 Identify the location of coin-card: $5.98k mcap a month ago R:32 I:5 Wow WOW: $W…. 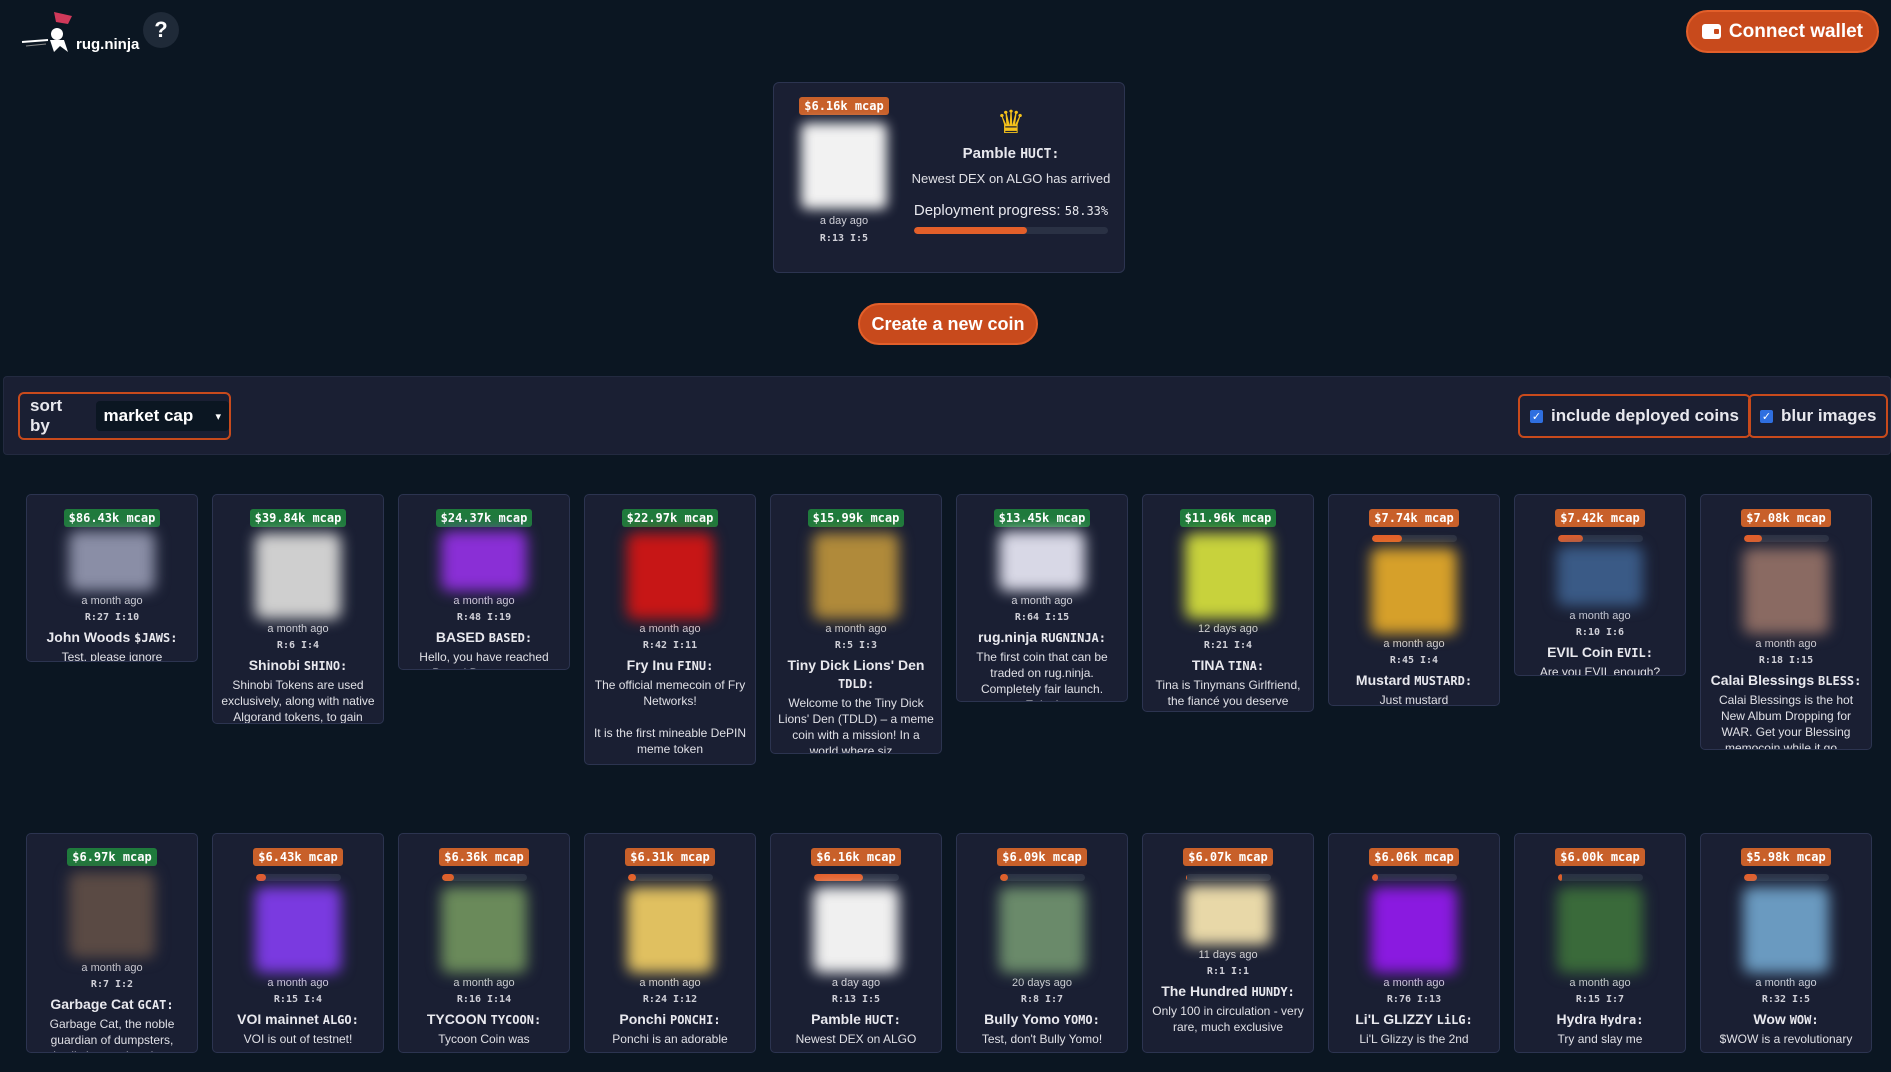
(1786, 943).